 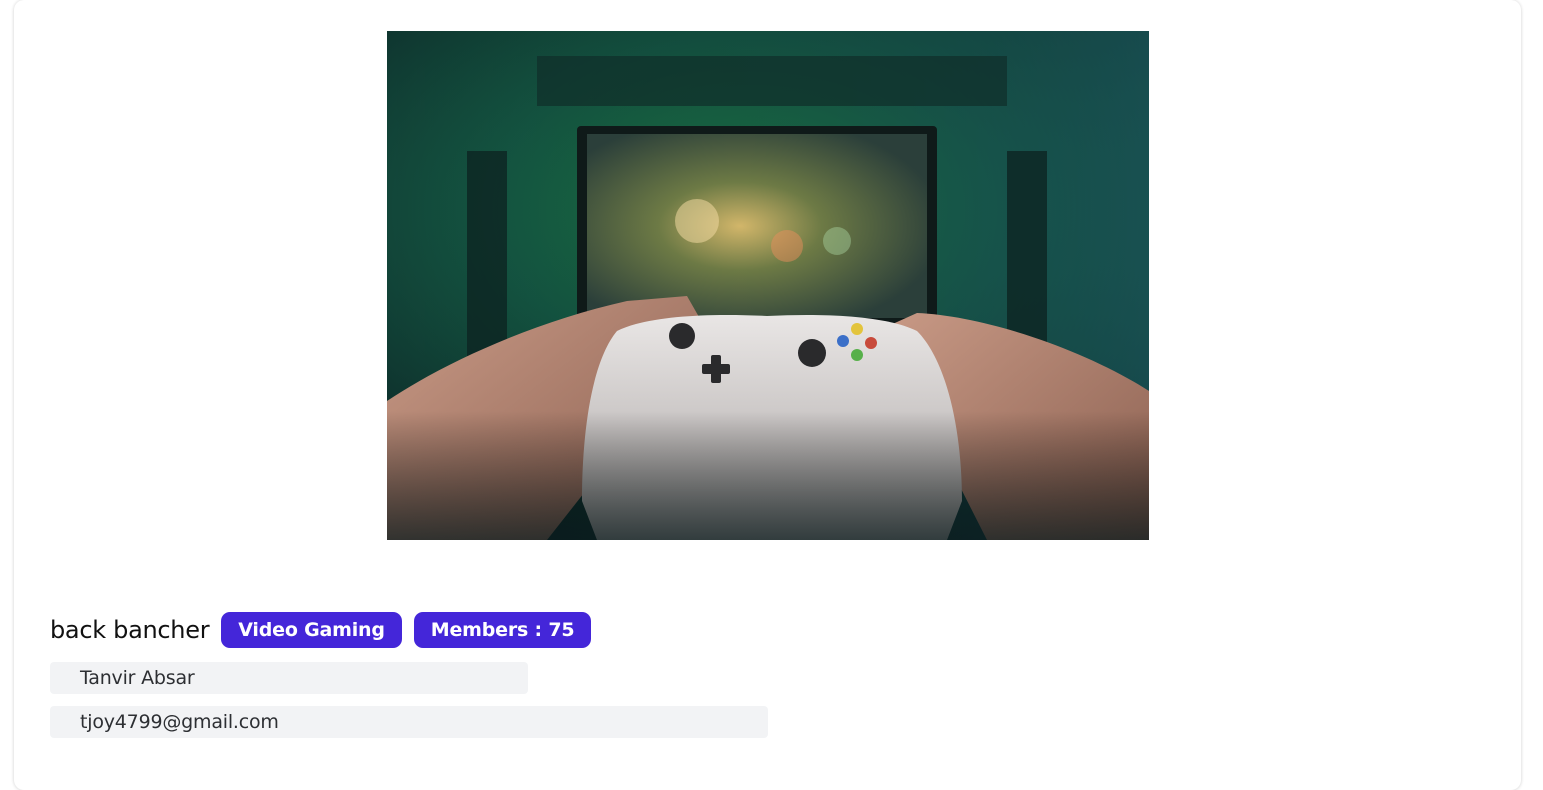 What do you see at coordinates (179, 722) in the screenshot?
I see `owner-email: tjoy4799@gmail.com` at bounding box center [179, 722].